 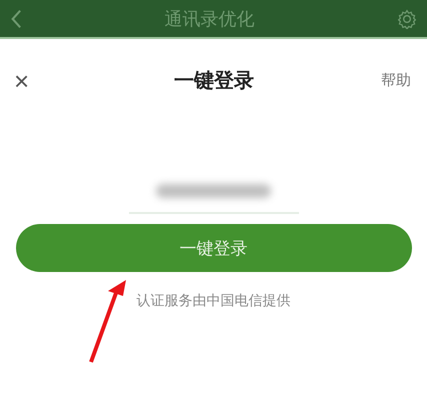 I want to click on back-icon, so click(x=16, y=18).